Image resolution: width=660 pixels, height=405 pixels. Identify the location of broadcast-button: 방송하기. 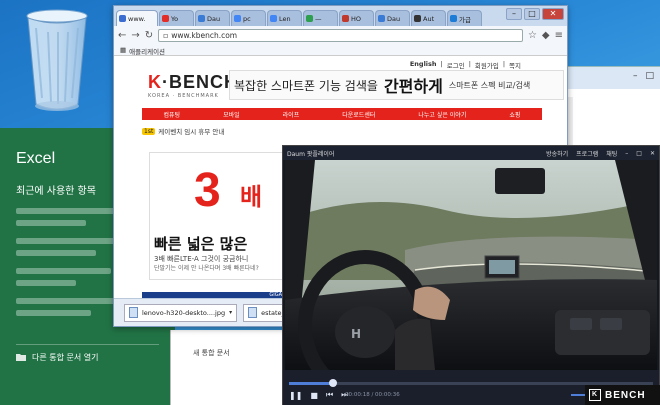
(557, 153).